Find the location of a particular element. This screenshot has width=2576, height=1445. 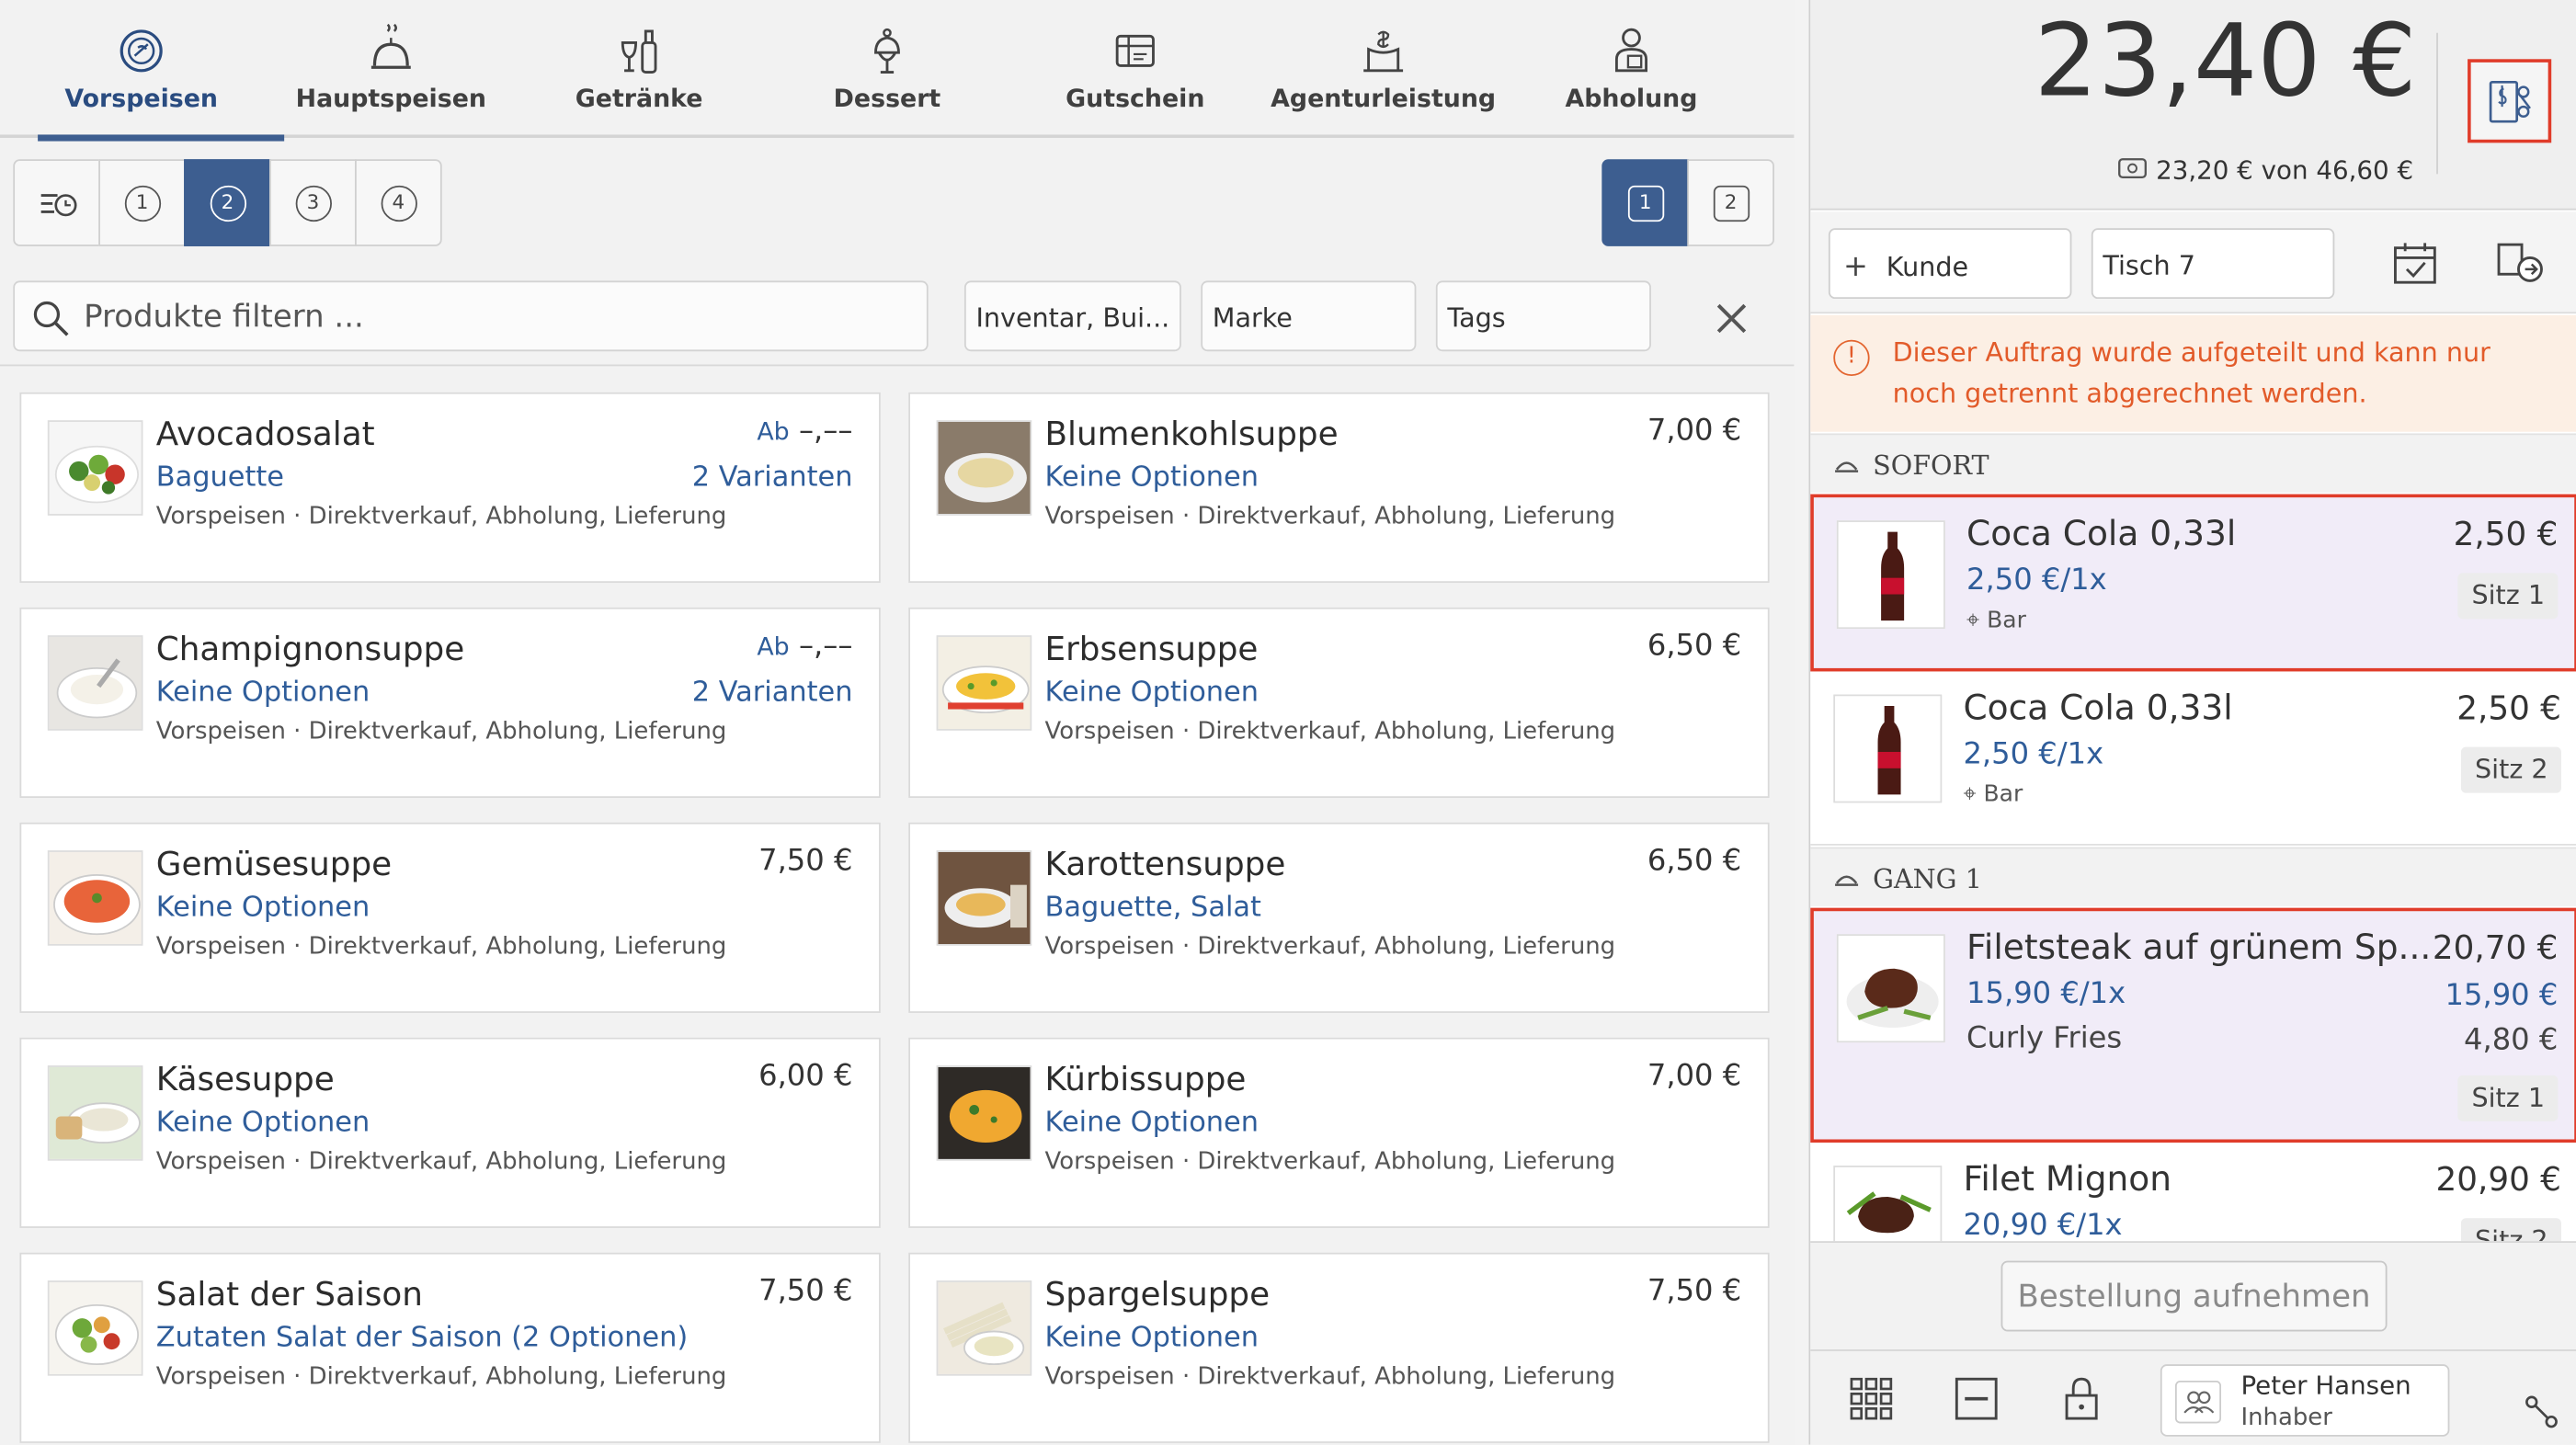

item-location: ⌖ Bar is located at coordinates (1996, 620).